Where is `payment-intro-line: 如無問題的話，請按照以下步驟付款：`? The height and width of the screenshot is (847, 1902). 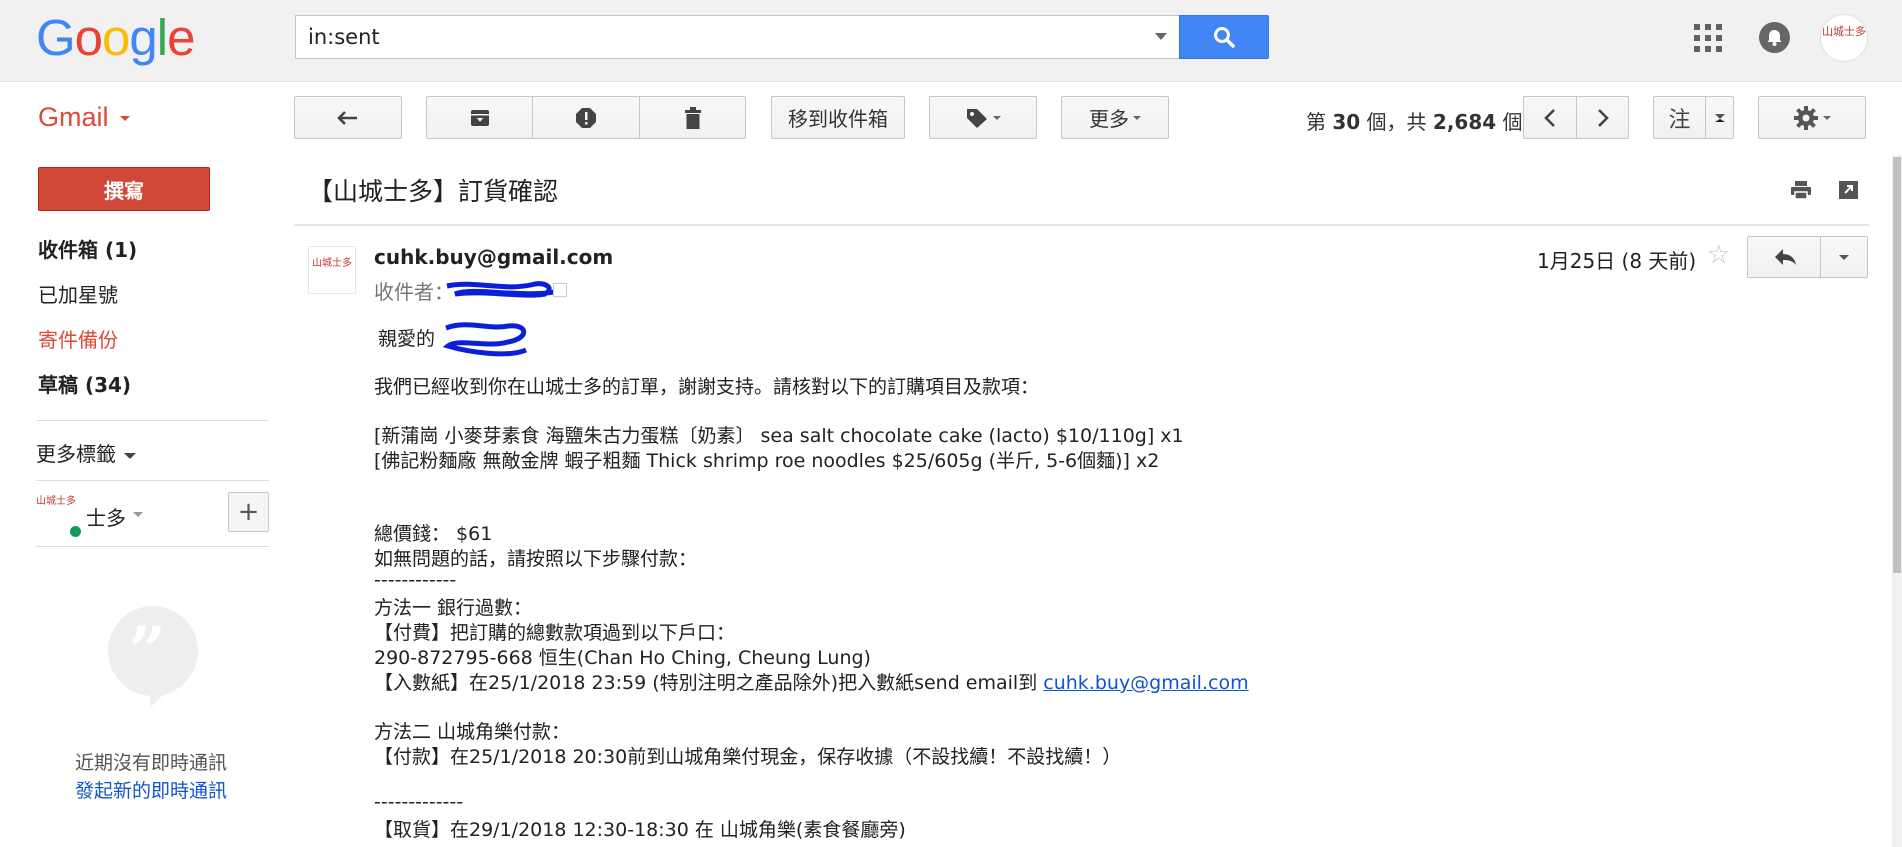 payment-intro-line: 如無問題的話，請按照以下步驟付款： is located at coordinates (536, 559).